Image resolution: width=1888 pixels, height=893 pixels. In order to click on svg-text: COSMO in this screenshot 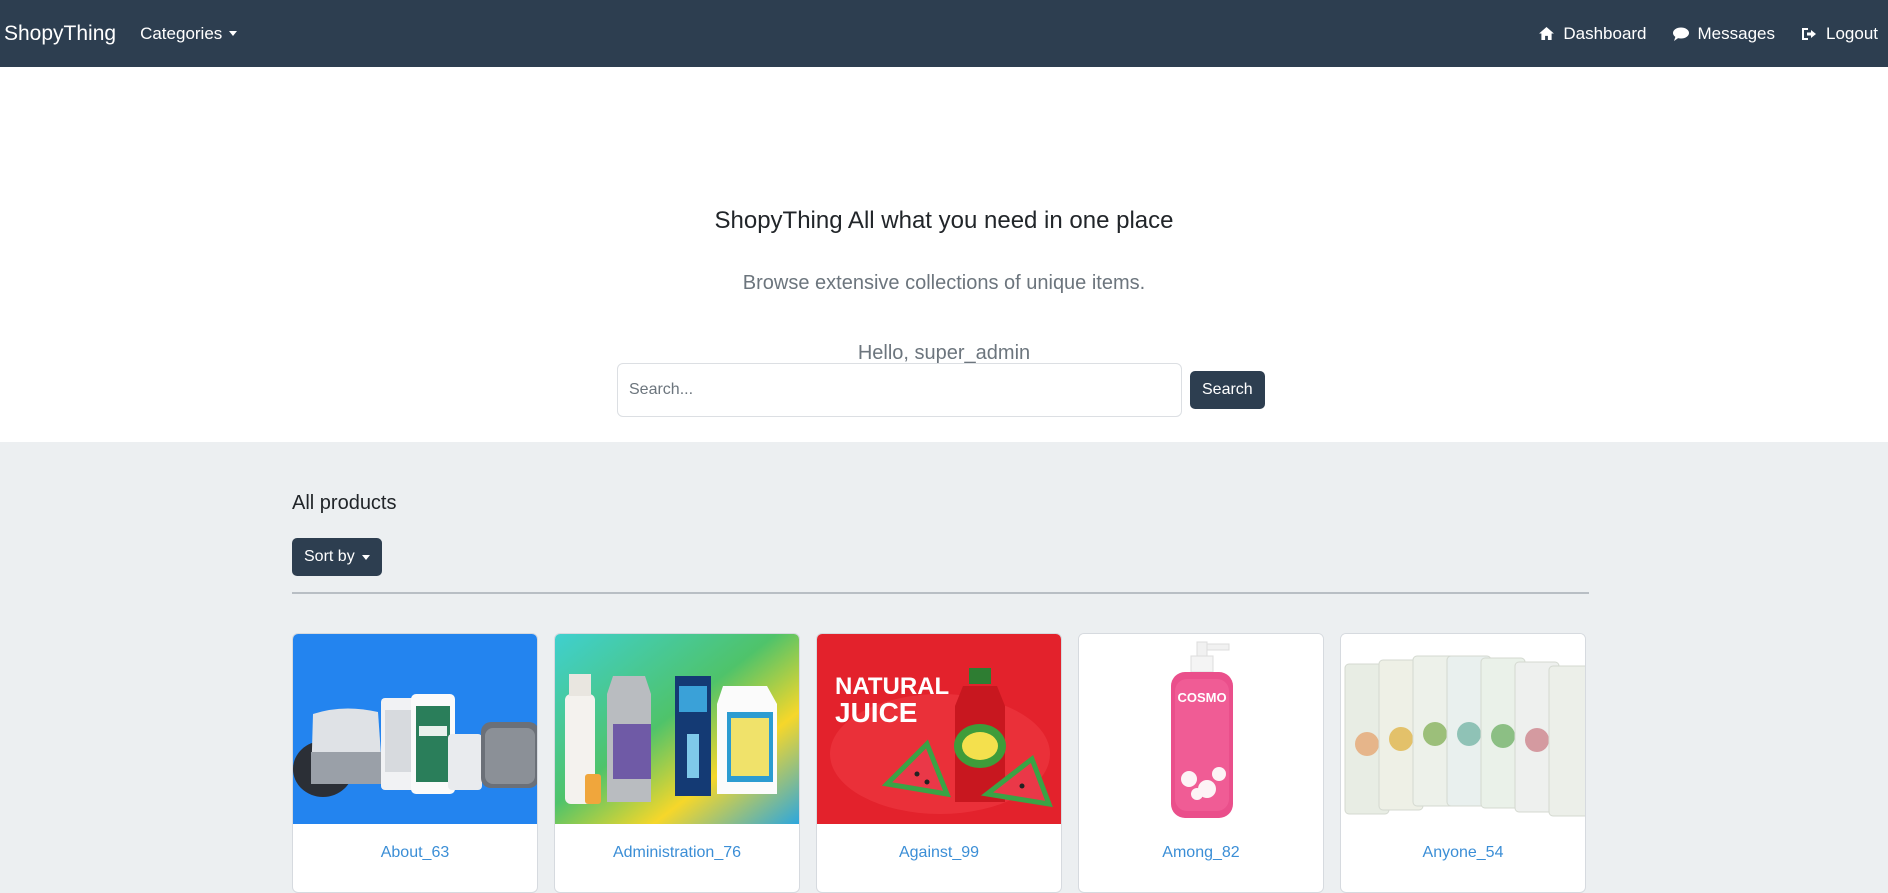, I will do `click(1201, 697)`.